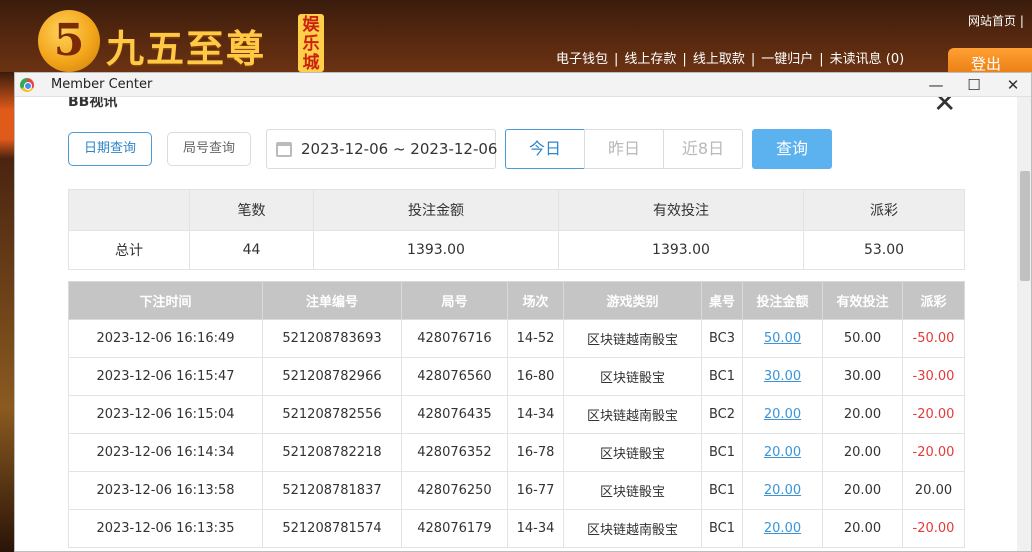 The image size is (1032, 552). I want to click on bet-amount-link: 30.00, so click(782, 376).